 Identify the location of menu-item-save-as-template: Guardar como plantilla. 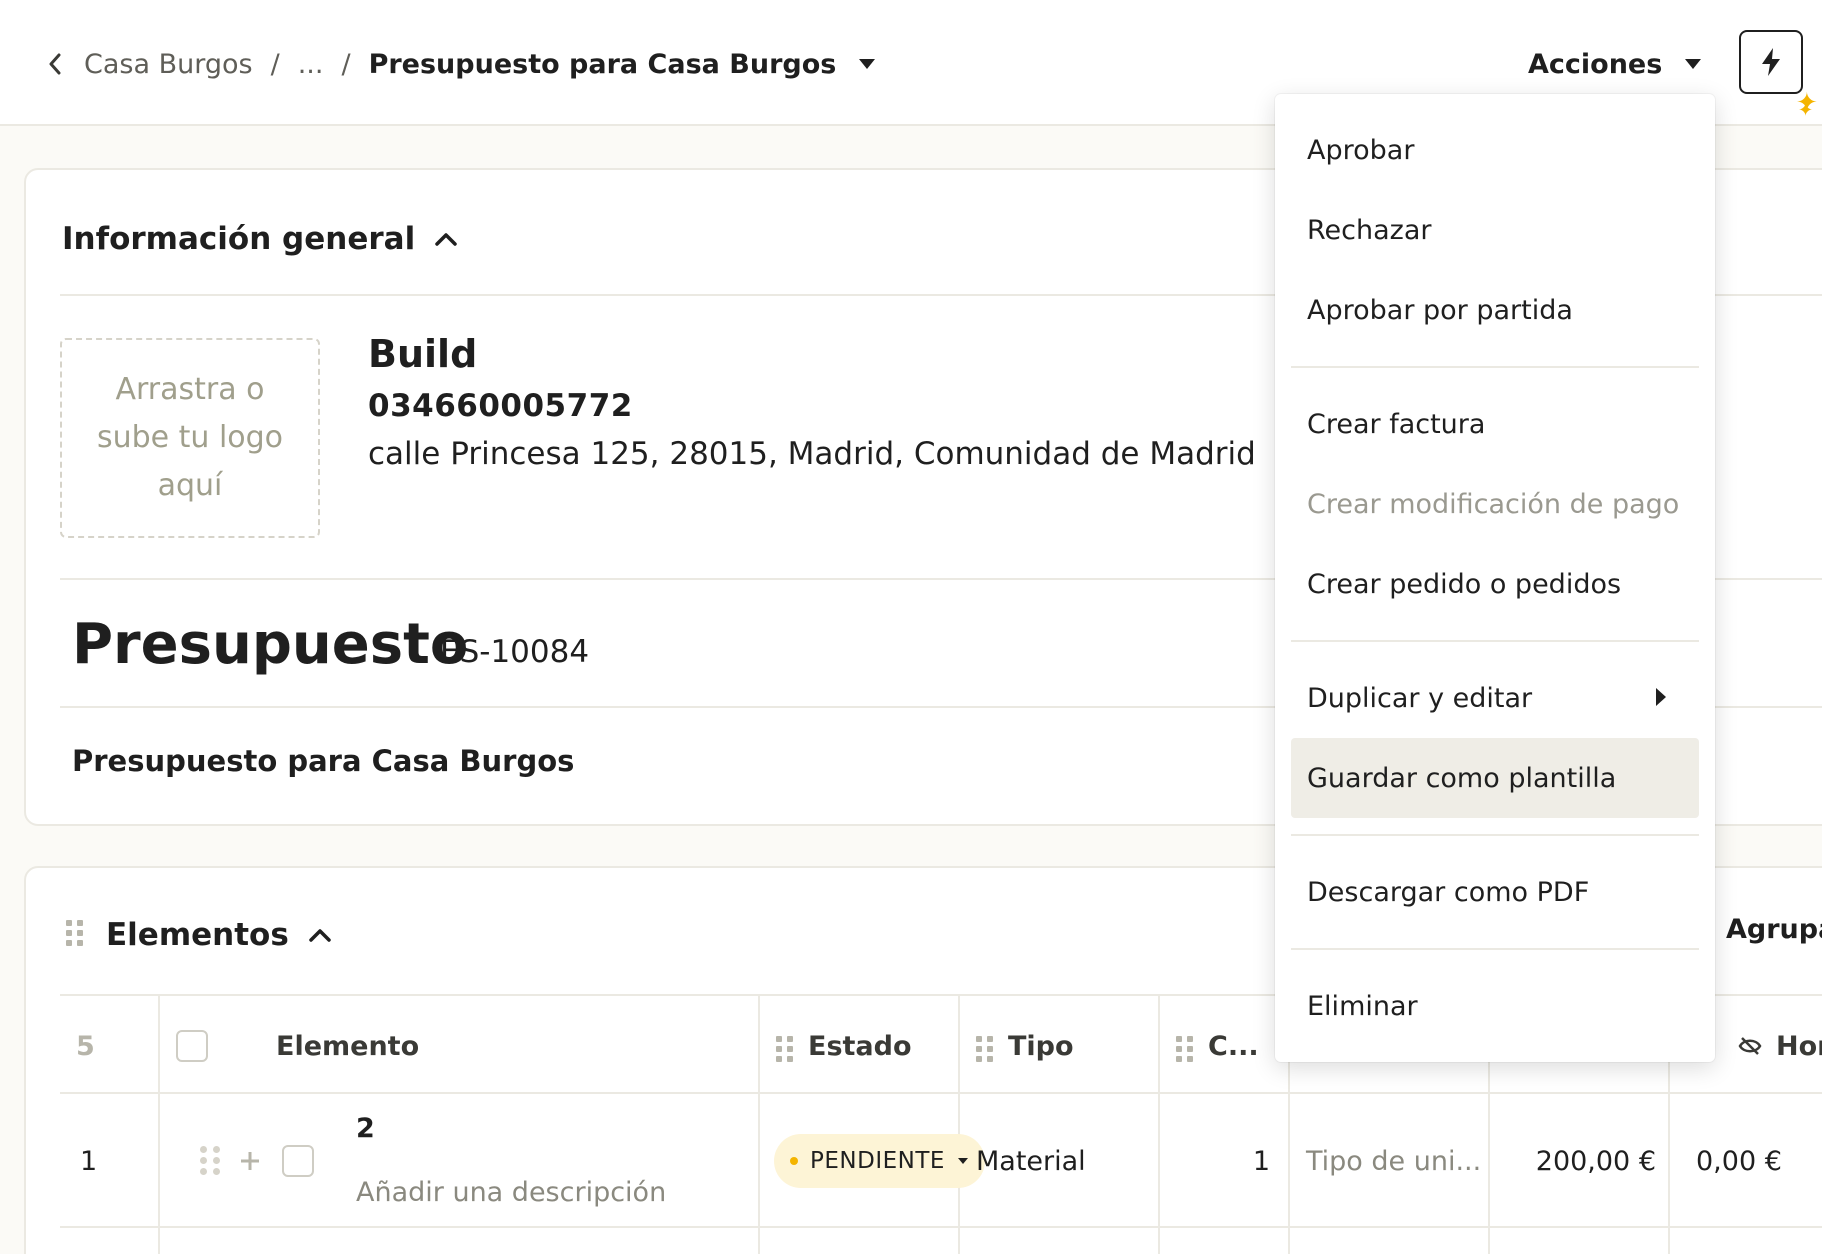
(1495, 778).